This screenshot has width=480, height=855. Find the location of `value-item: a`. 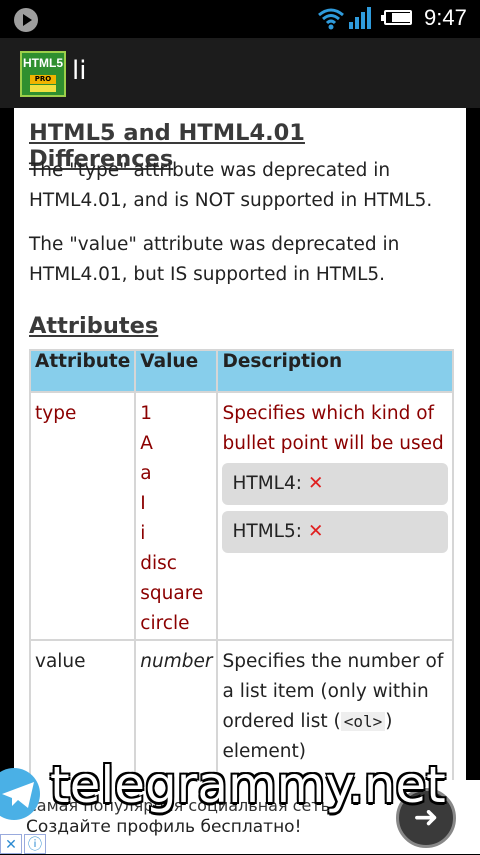

value-item: a is located at coordinates (146, 473).